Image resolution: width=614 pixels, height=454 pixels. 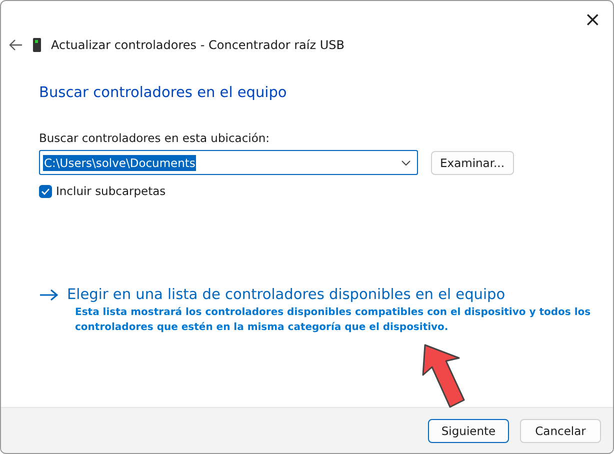 I want to click on window-title: Actualizar controladores - Concentrador raíz USB, so click(x=197, y=45).